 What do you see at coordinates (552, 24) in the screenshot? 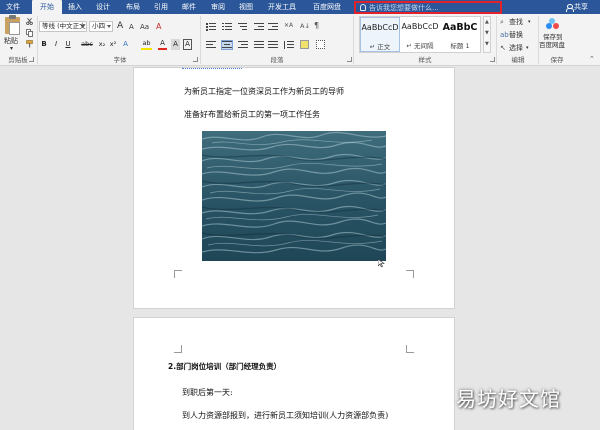
I see `baidu-cloud-icon` at bounding box center [552, 24].